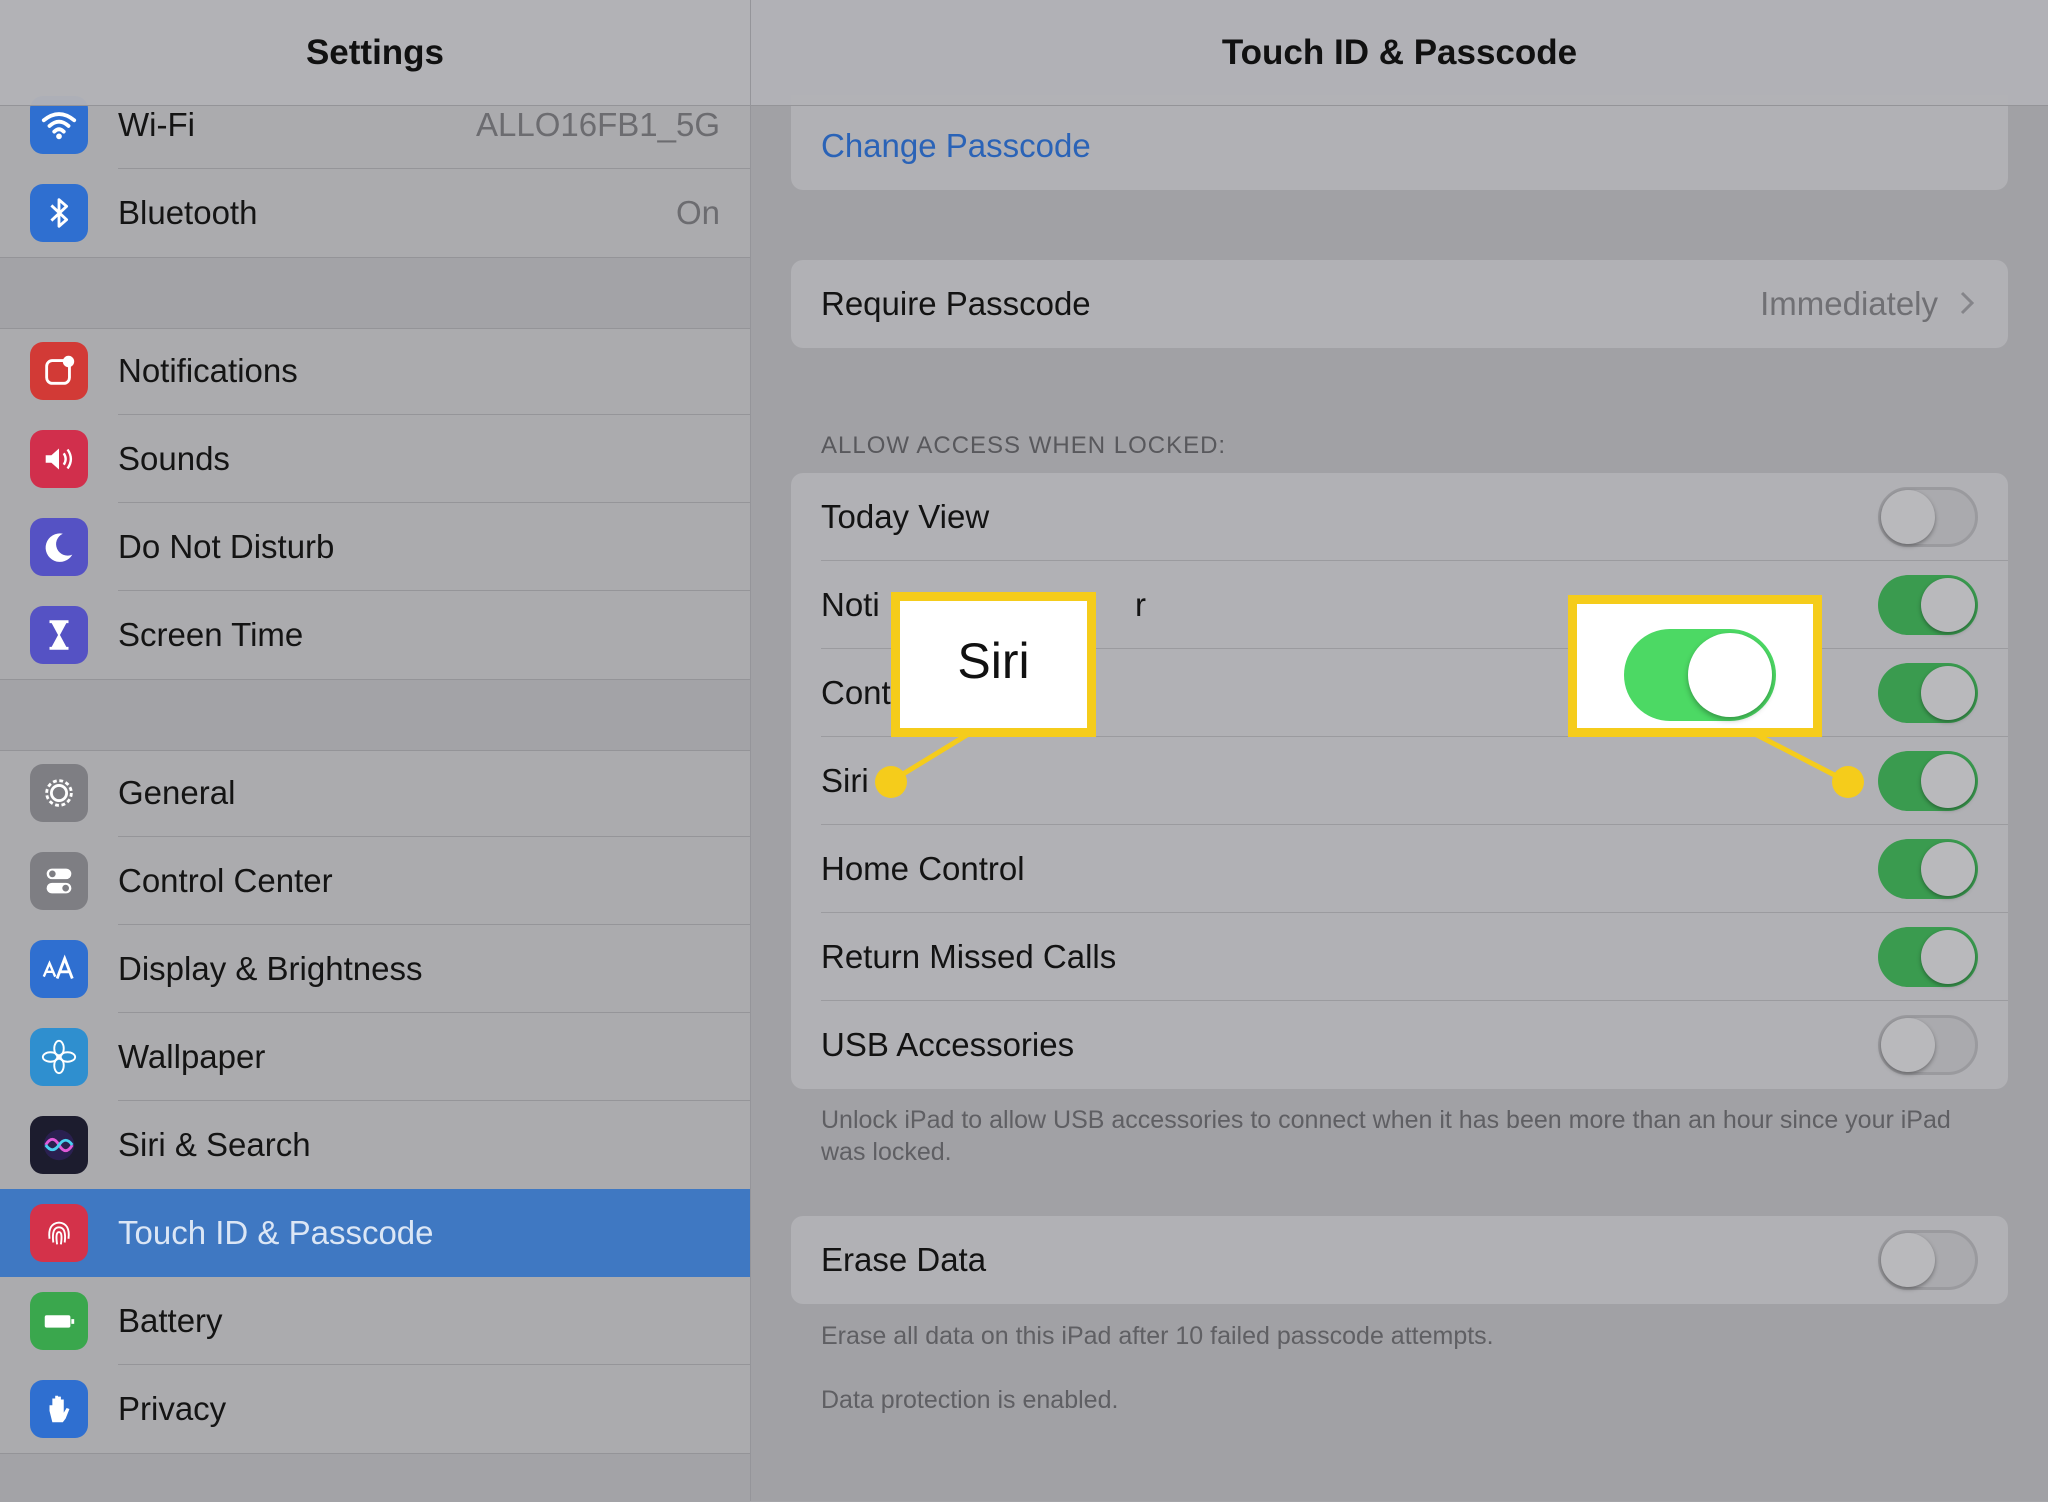 This screenshot has height=1502, width=2048. Describe the element at coordinates (59, 371) in the screenshot. I see `notifications-icon` at that location.